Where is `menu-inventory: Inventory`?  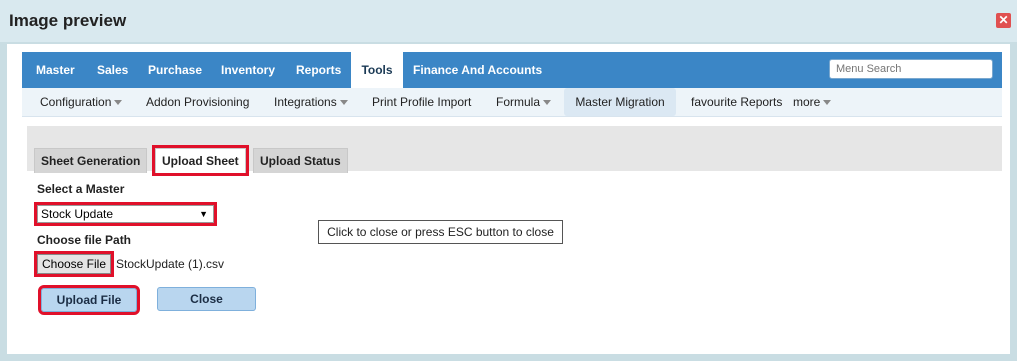 menu-inventory: Inventory is located at coordinates (248, 70).